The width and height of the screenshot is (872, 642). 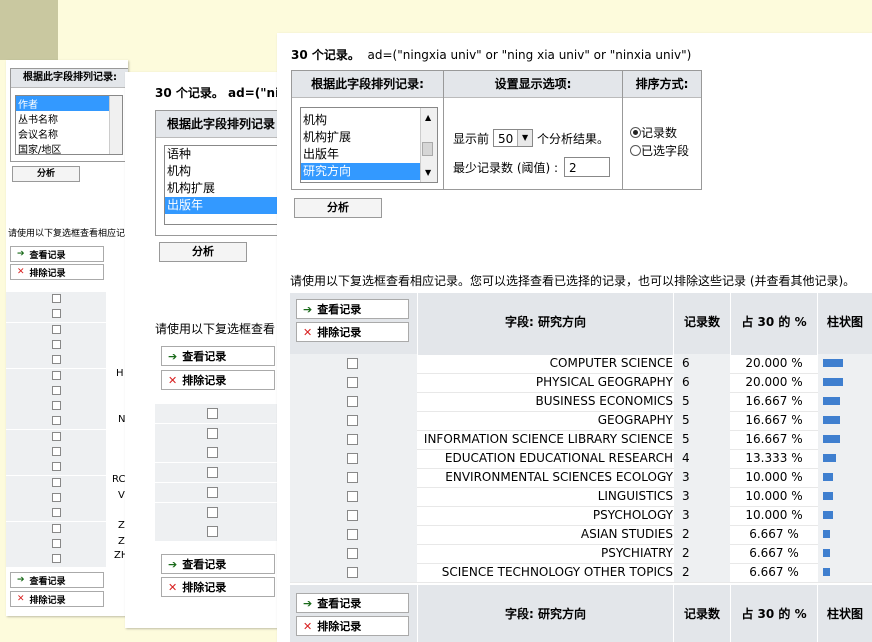 What do you see at coordinates (222, 154) in the screenshot?
I see `list-option: 语种` at bounding box center [222, 154].